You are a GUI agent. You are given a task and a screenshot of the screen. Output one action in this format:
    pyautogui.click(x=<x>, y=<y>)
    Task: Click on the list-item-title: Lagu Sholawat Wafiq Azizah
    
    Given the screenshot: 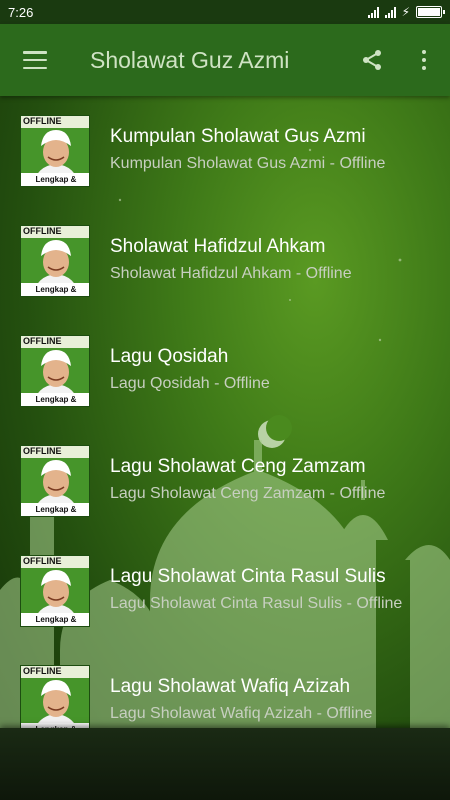 What is the action you would take?
    pyautogui.click(x=230, y=686)
    